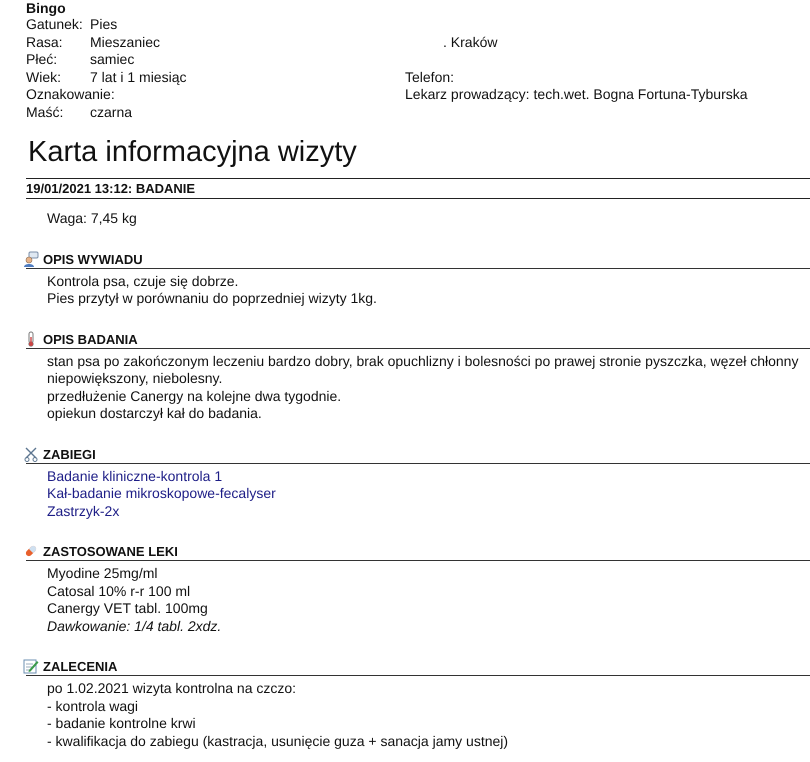 The width and height of the screenshot is (810, 762). What do you see at coordinates (119, 591) in the screenshot?
I see `section-text: Catosal 10% r-r 100 ml` at bounding box center [119, 591].